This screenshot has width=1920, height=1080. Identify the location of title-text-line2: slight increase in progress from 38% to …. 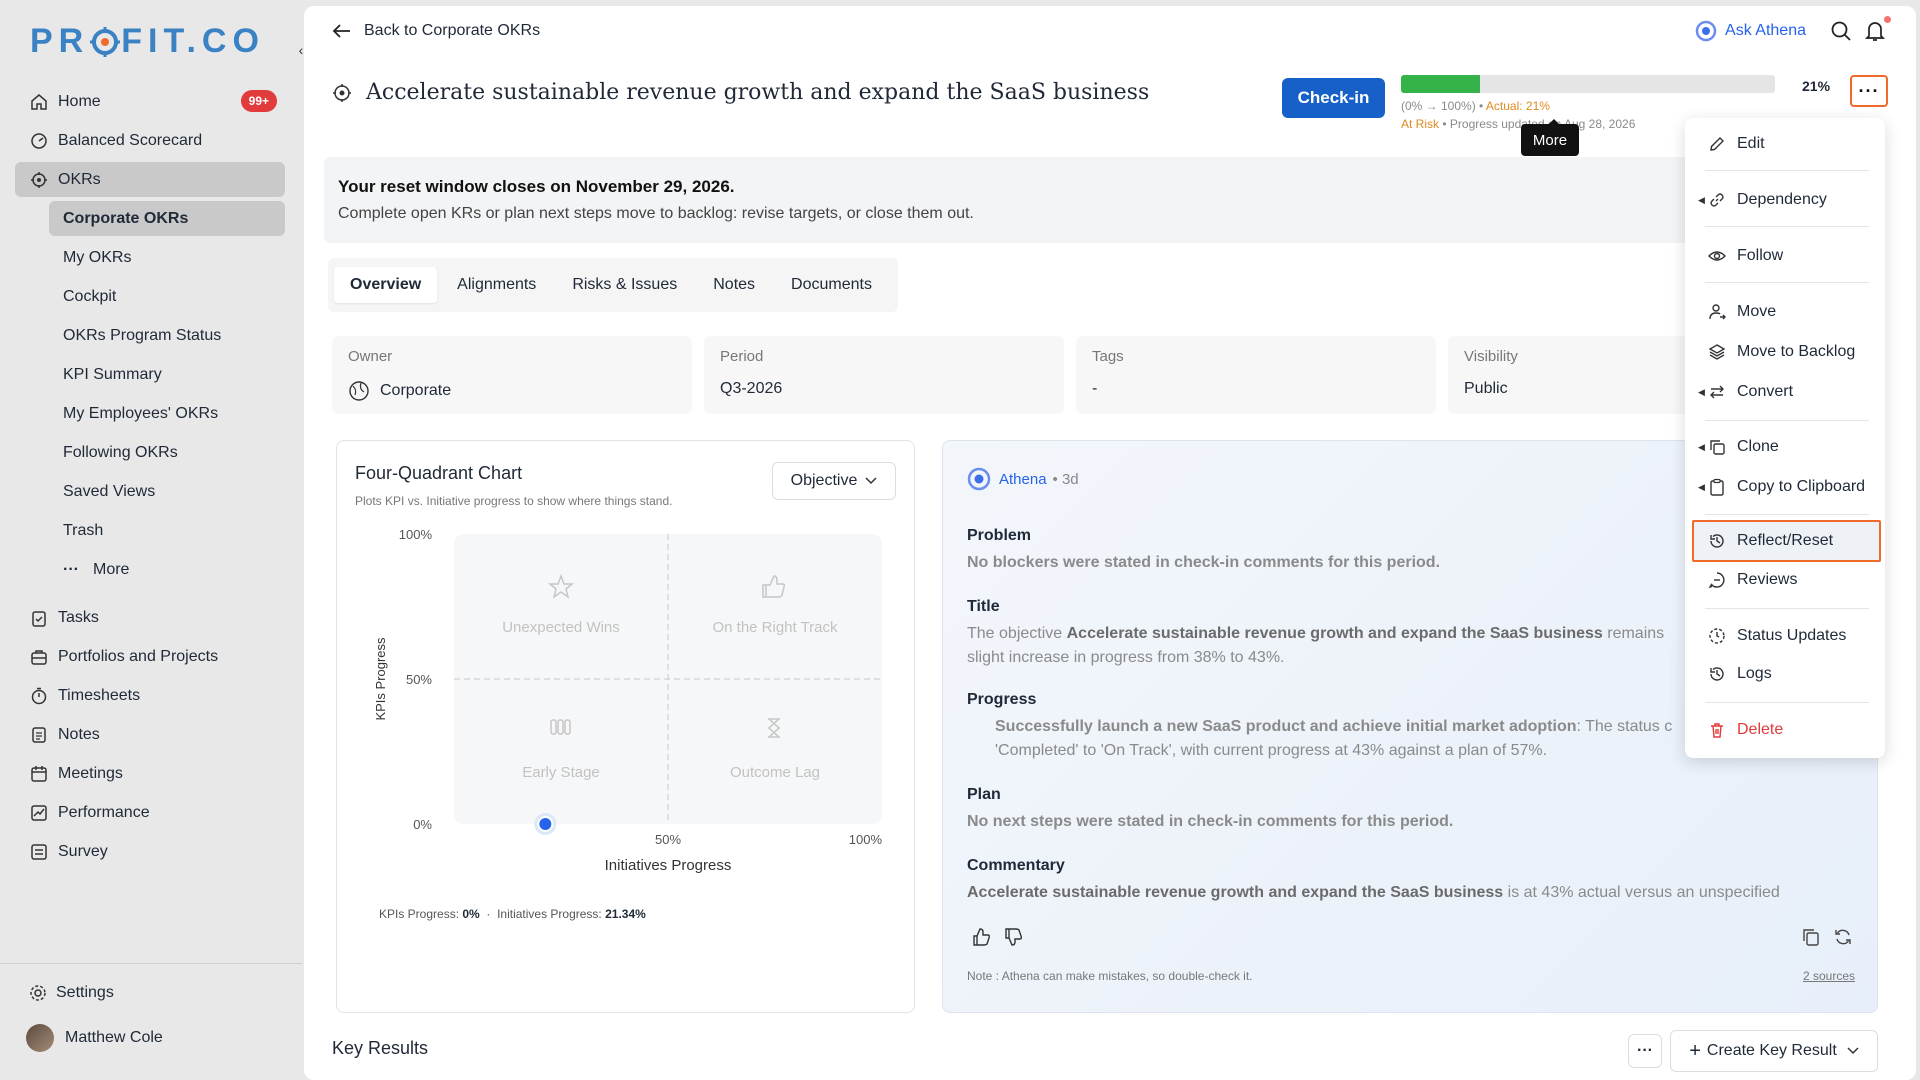
(1126, 657).